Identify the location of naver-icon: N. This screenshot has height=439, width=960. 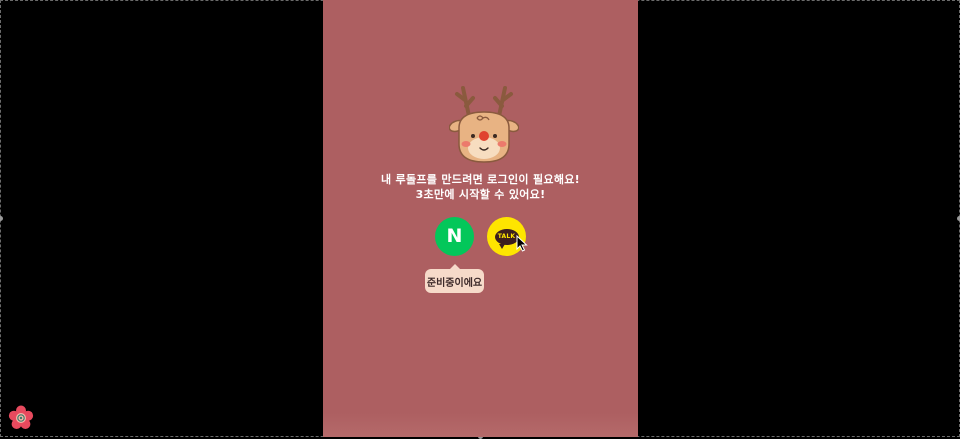
(454, 236).